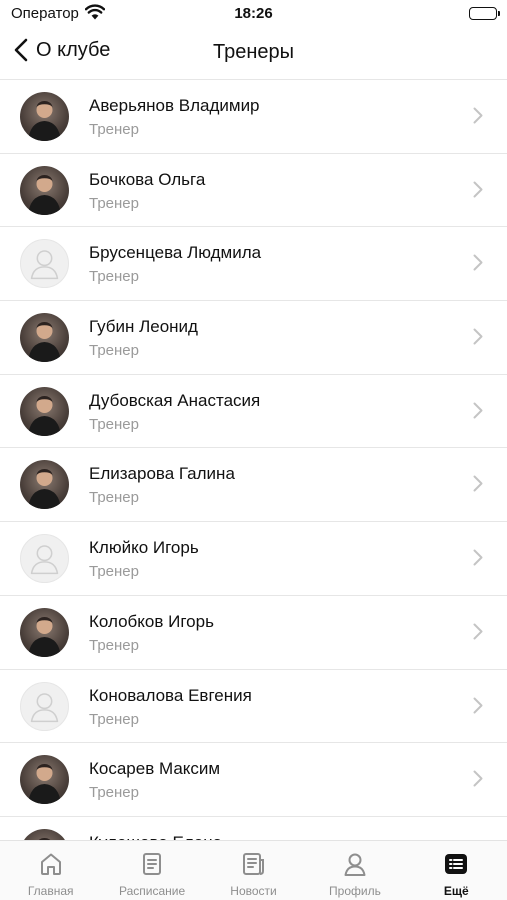 This screenshot has width=507, height=900. I want to click on trainer-name: Колобков Игорь, so click(151, 621).